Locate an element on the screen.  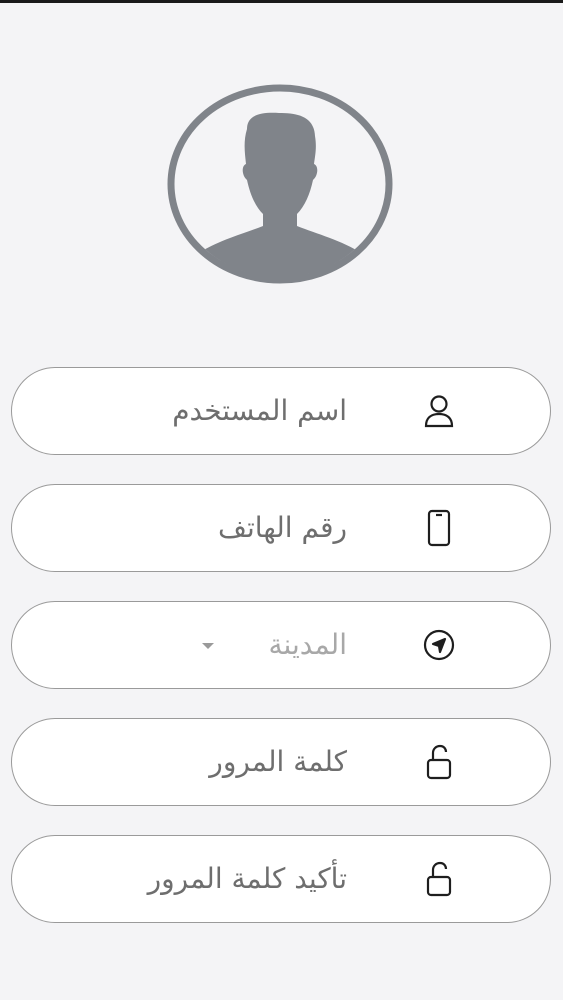
username-label: اسم المستخدم is located at coordinates (259, 410).